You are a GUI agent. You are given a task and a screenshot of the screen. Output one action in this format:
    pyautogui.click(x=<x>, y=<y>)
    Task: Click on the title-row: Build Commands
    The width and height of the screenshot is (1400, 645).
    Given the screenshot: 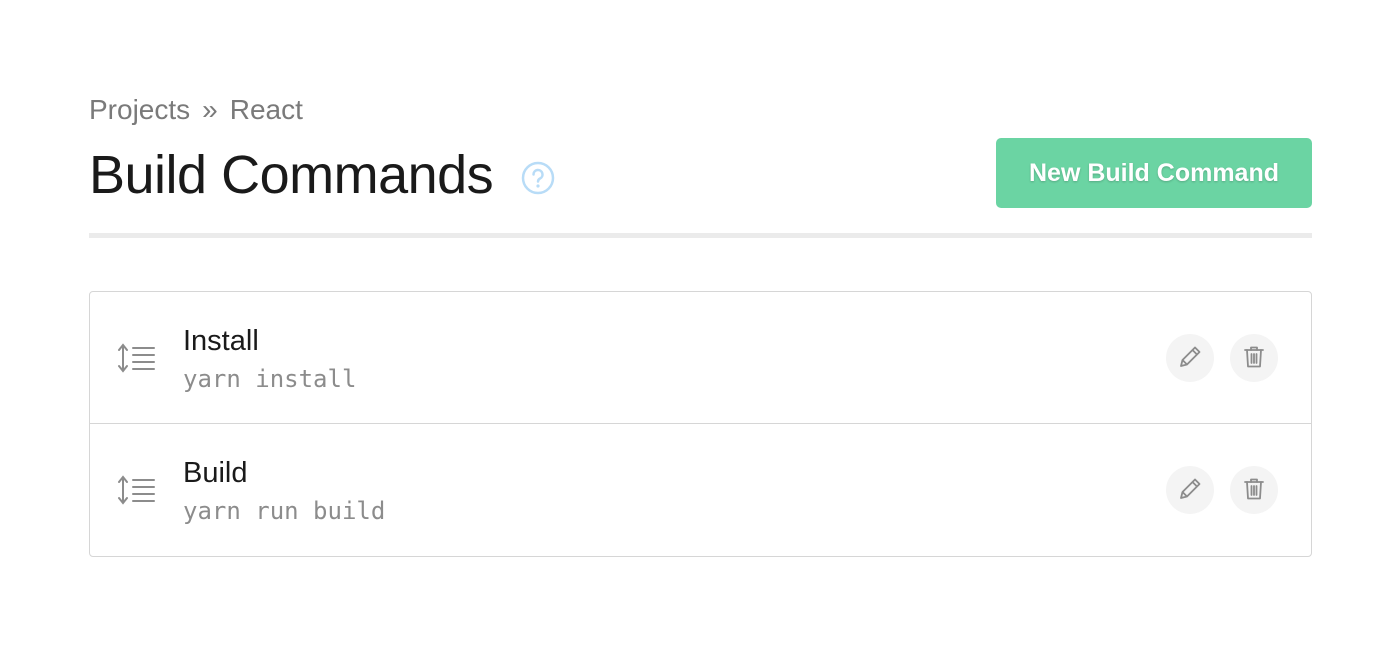 What is the action you would take?
    pyautogui.click(x=322, y=175)
    